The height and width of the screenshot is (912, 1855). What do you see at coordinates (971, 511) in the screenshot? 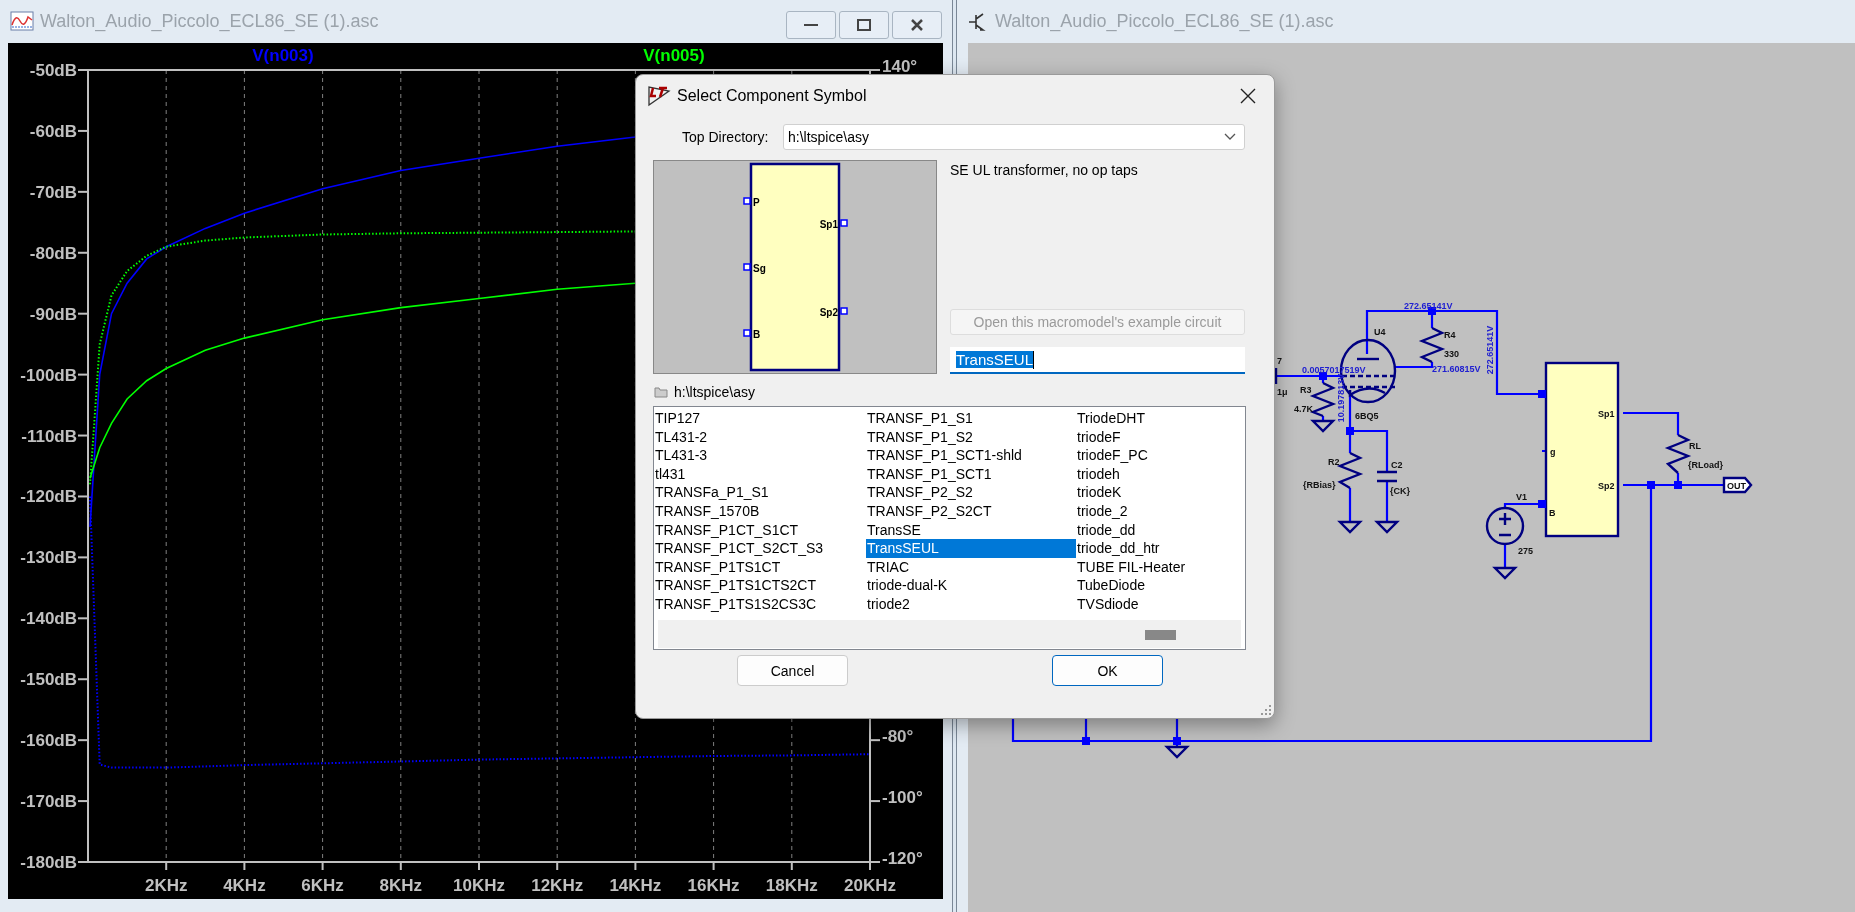
I see `list-item: TRANSF_P2_S2CT` at bounding box center [971, 511].